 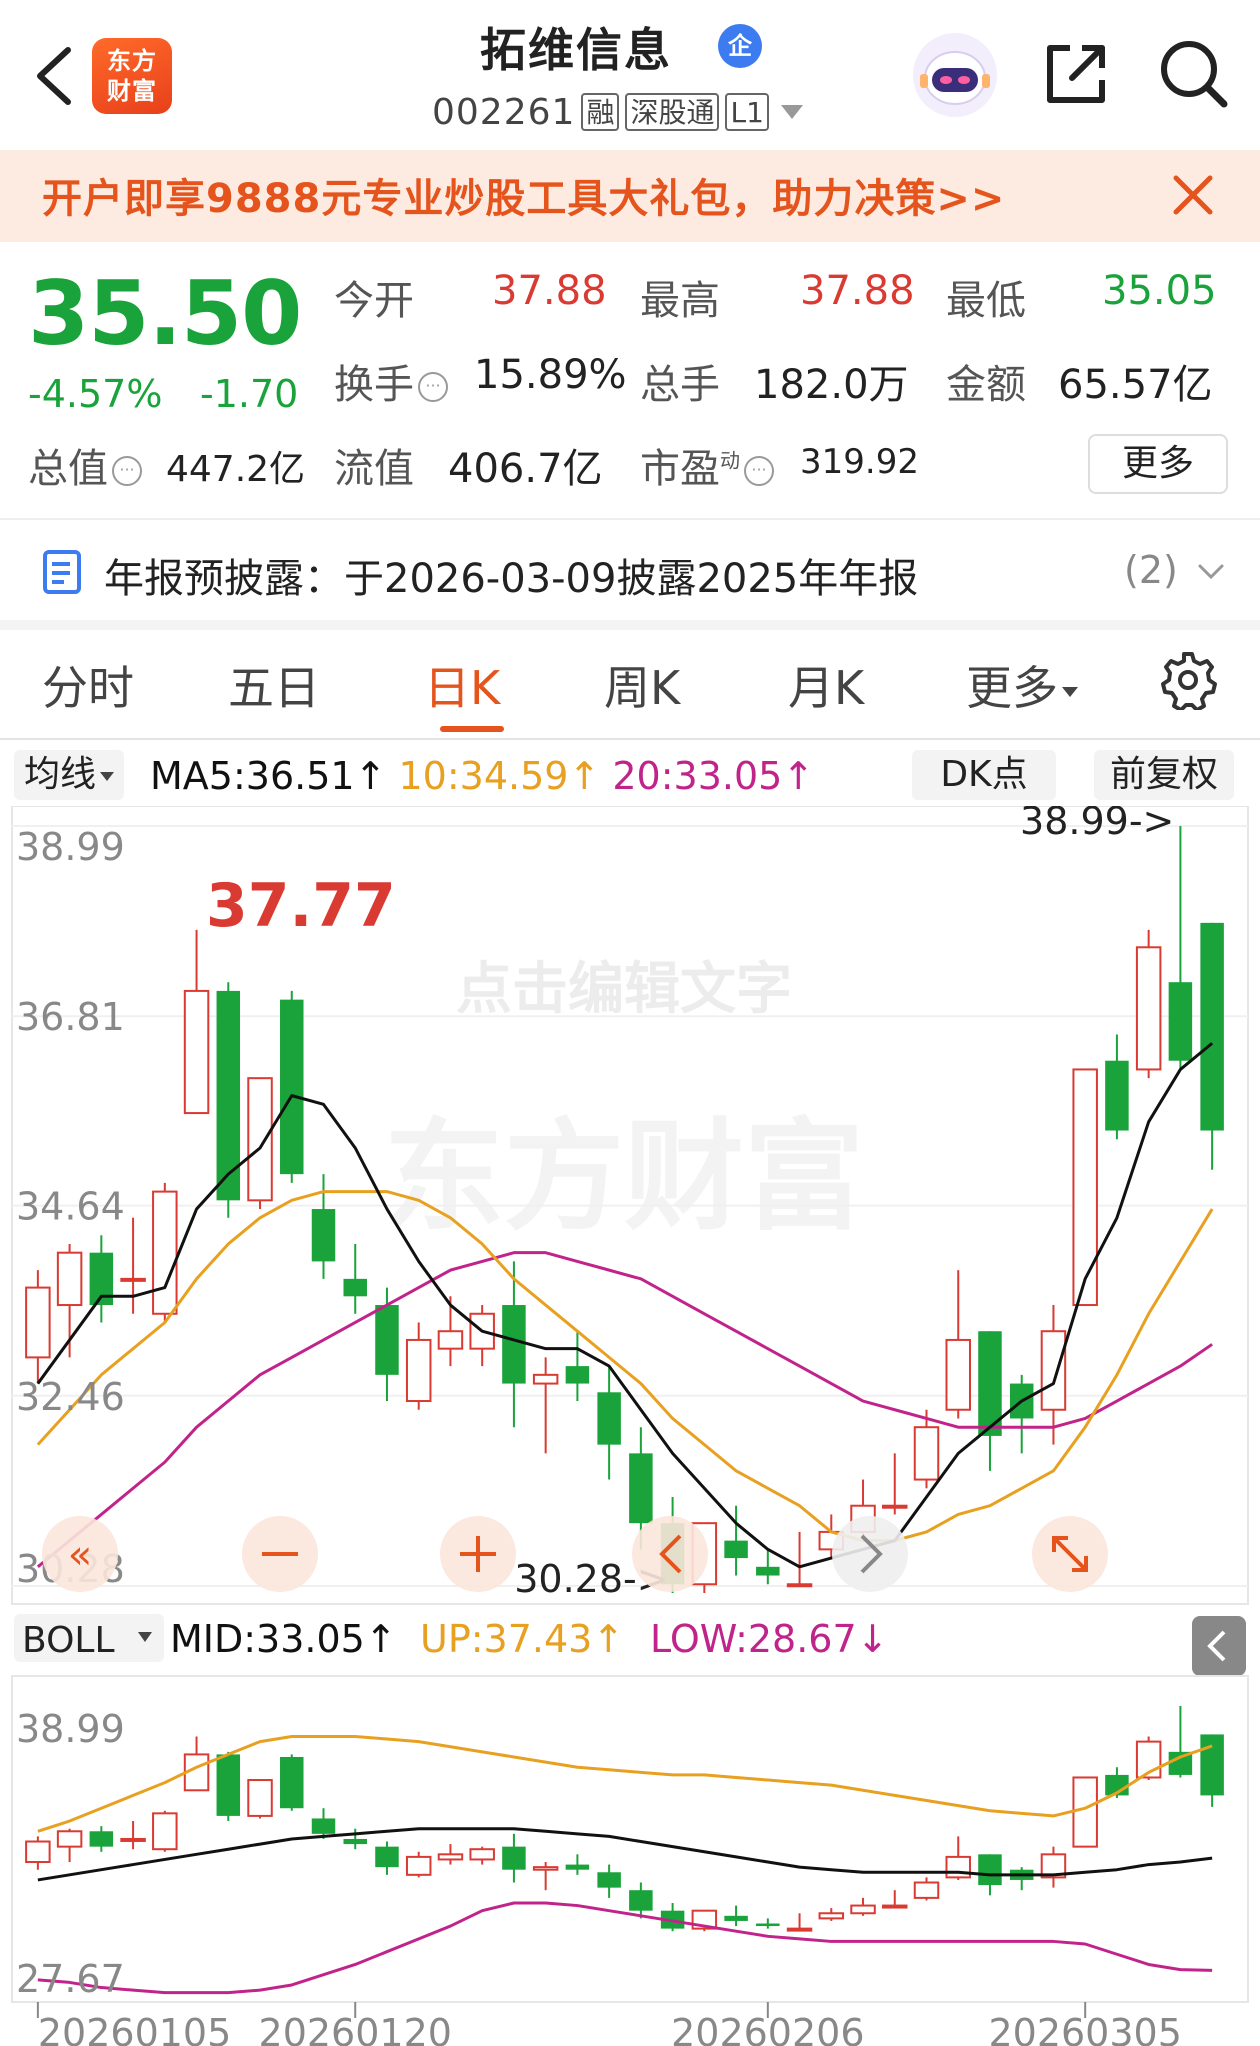 I want to click on low-label: 最低, so click(x=986, y=301).